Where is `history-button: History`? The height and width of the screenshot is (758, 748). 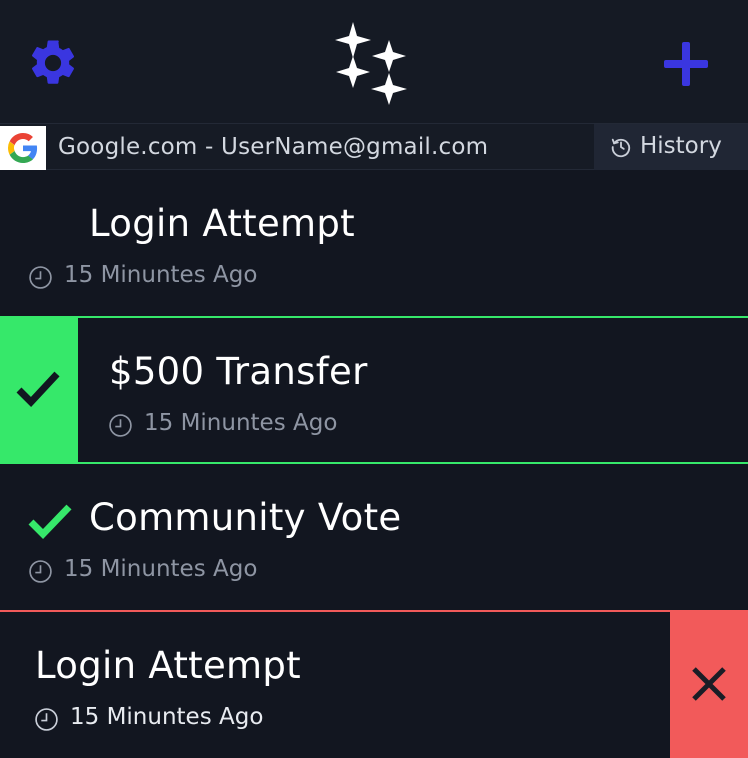
history-button: History is located at coordinates (671, 147).